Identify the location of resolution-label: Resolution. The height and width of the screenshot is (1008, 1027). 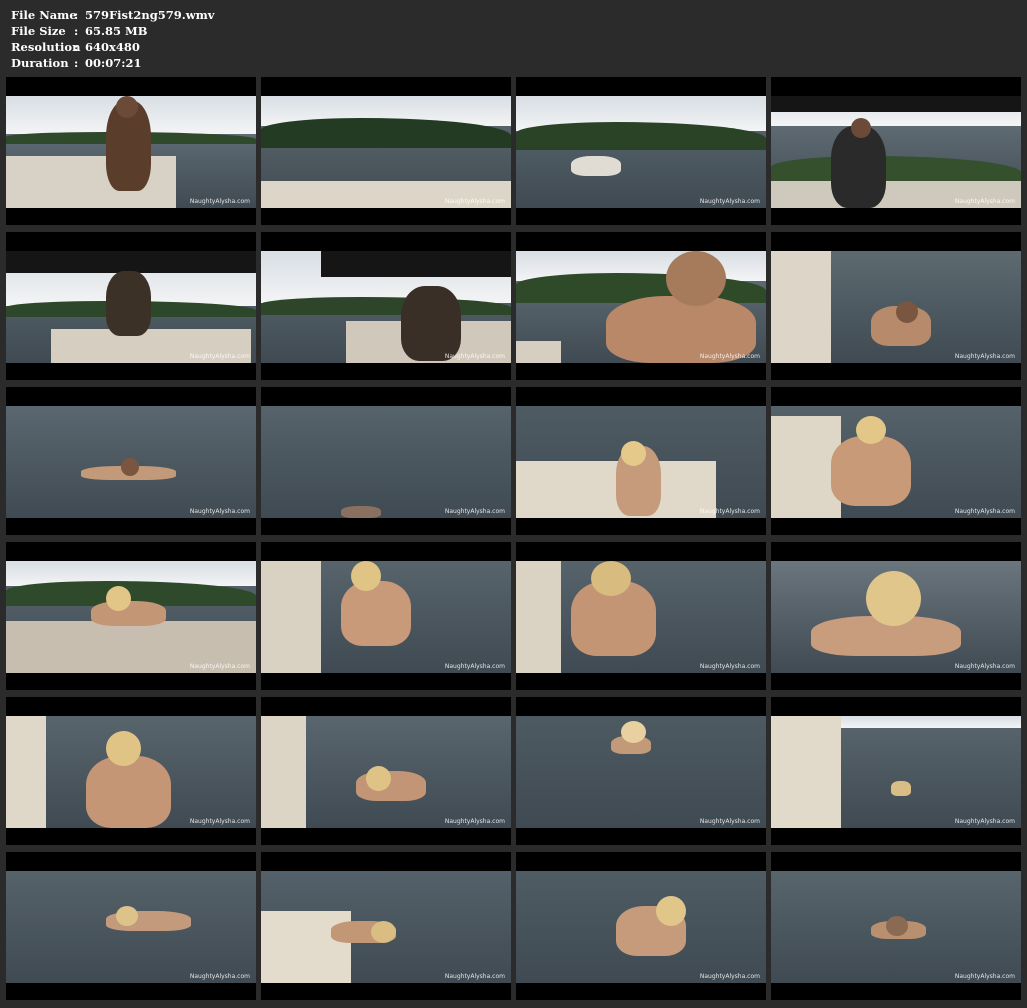
(46, 47).